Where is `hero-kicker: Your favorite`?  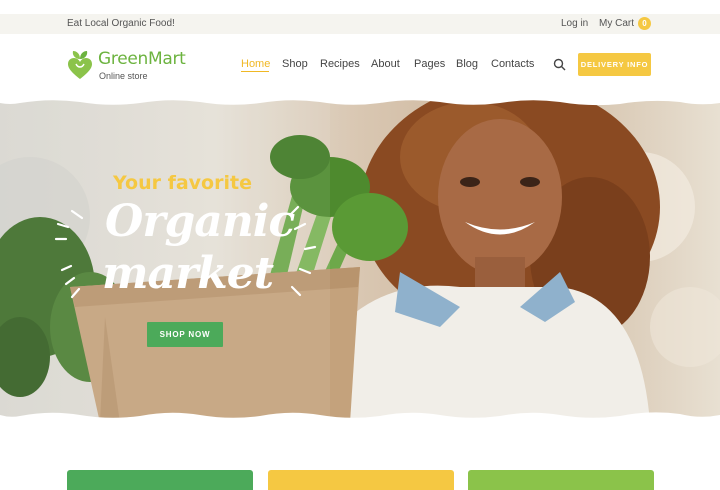 hero-kicker: Your favorite is located at coordinates (182, 183).